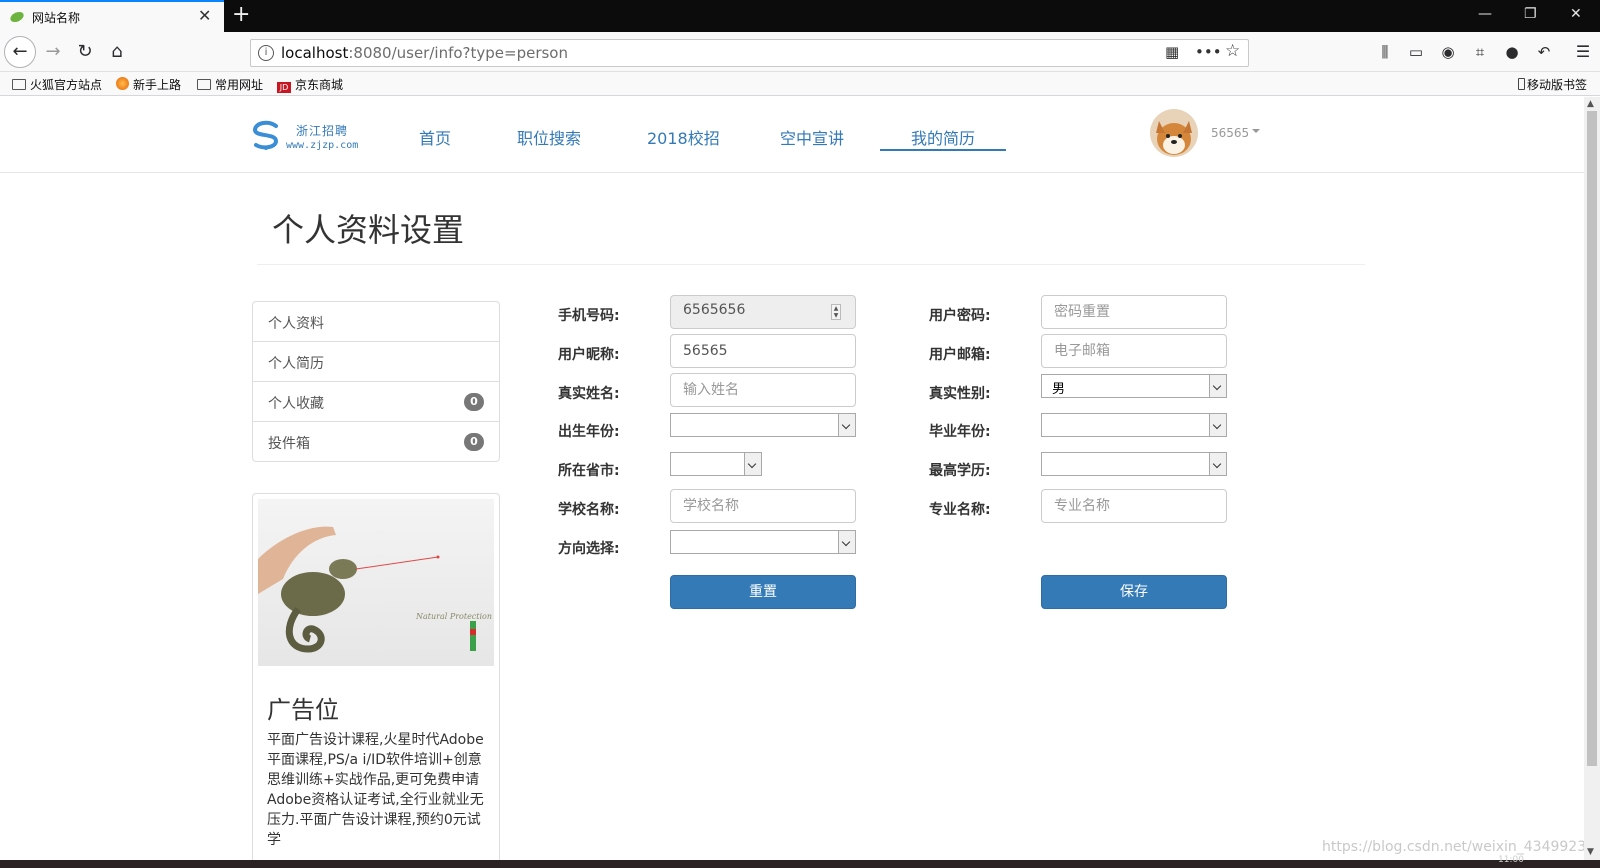 This screenshot has width=1600, height=868. I want to click on sidebar-menu: 个人资料 个人简历 个人收藏 0 投件箱 0, so click(376, 381).